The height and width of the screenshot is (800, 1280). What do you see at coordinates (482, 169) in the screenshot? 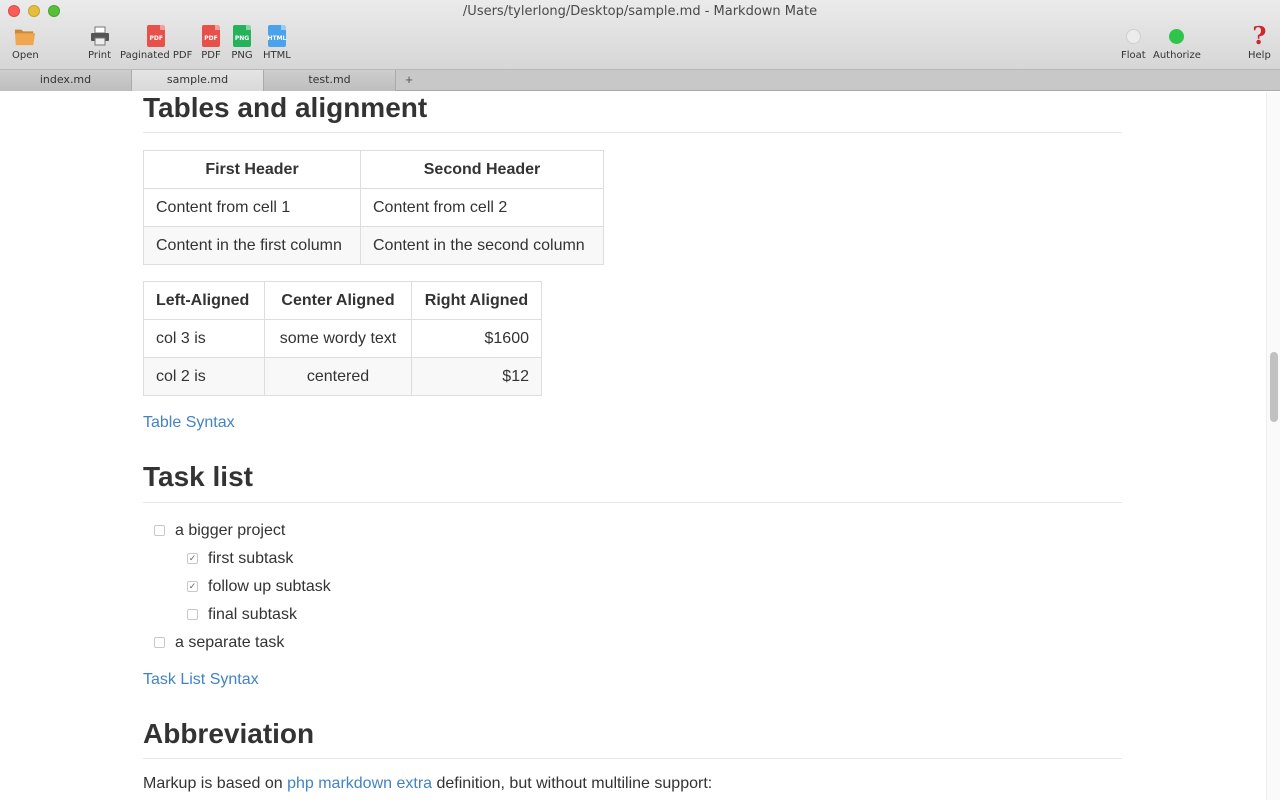
I see `table-header: Second Header` at bounding box center [482, 169].